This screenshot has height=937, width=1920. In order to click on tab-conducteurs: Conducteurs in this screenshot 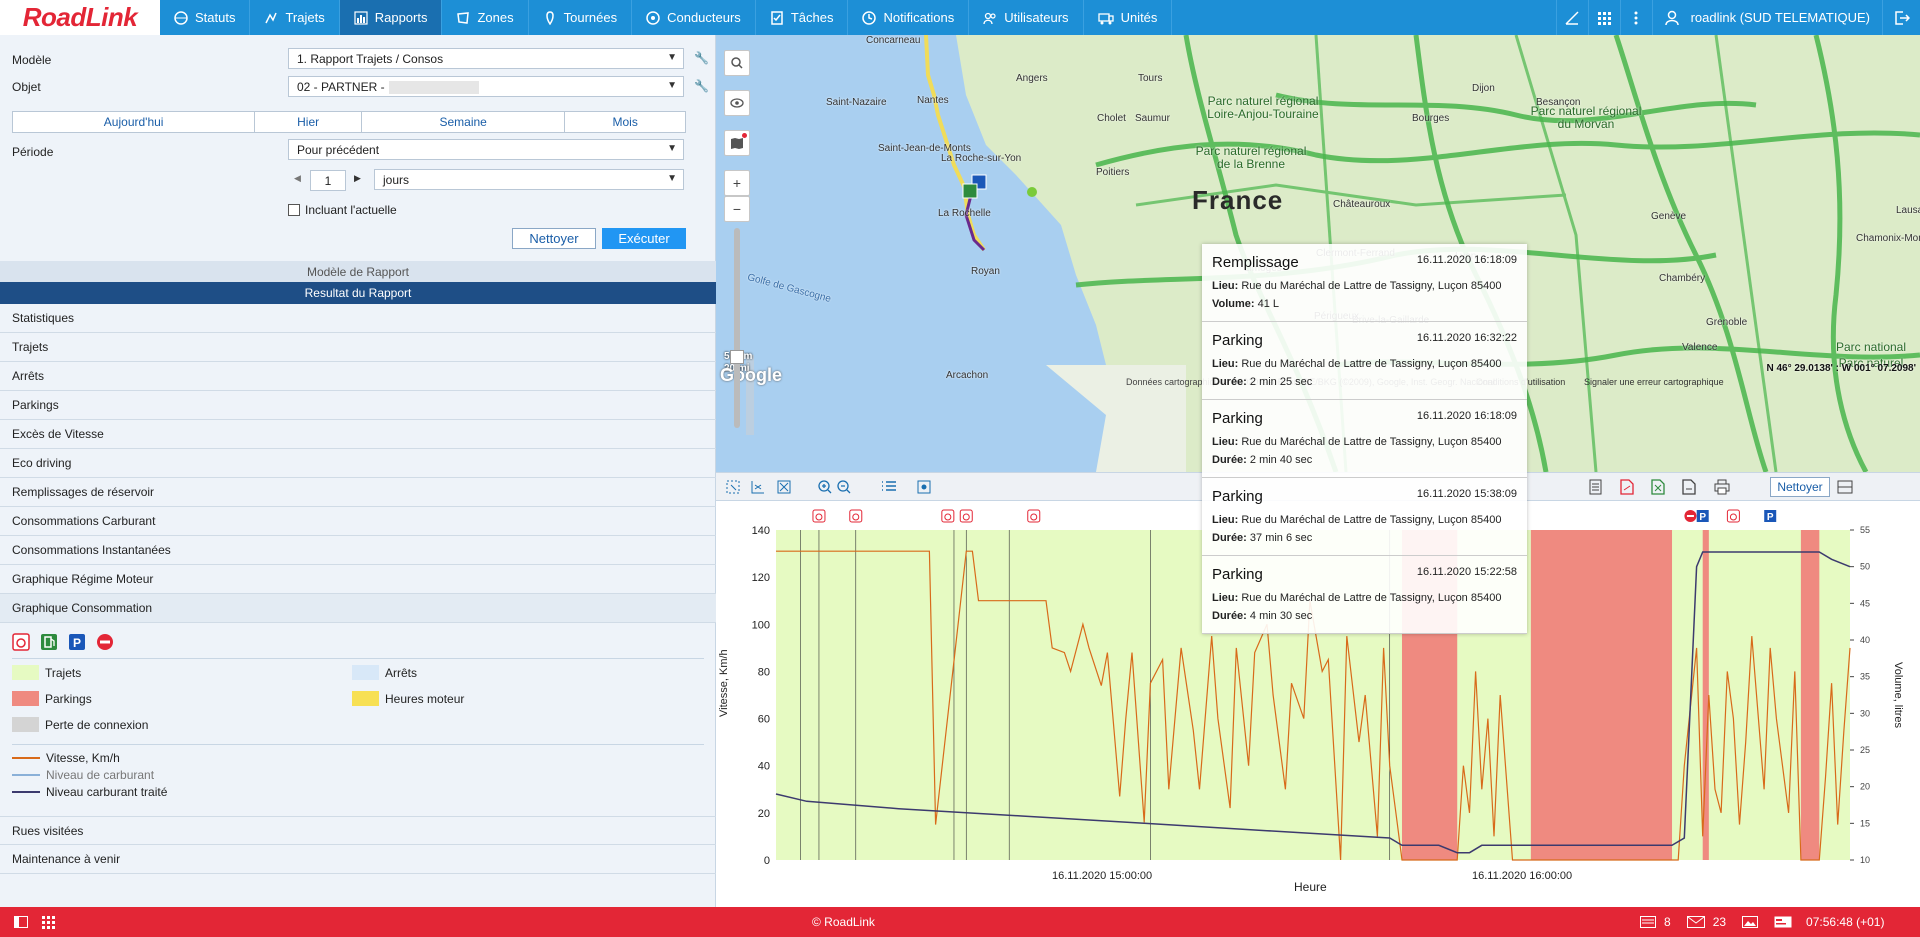, I will do `click(694, 17)`.